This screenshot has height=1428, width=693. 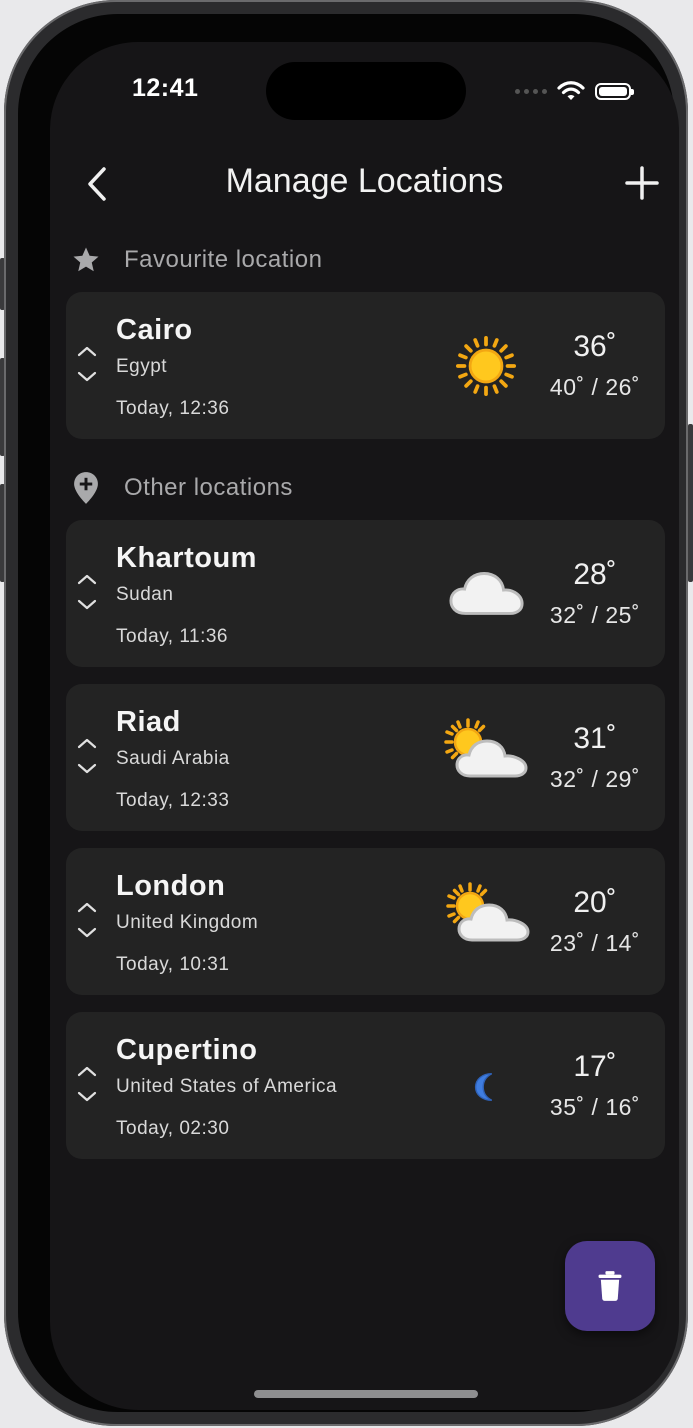 I want to click on country-name: Saudi Arabia, so click(x=173, y=758).